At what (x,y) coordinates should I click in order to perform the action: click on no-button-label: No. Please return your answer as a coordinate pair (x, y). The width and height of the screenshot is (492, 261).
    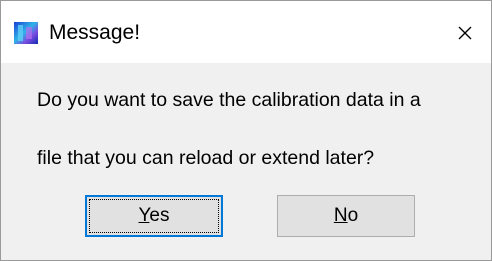
    Looking at the image, I should click on (346, 216).